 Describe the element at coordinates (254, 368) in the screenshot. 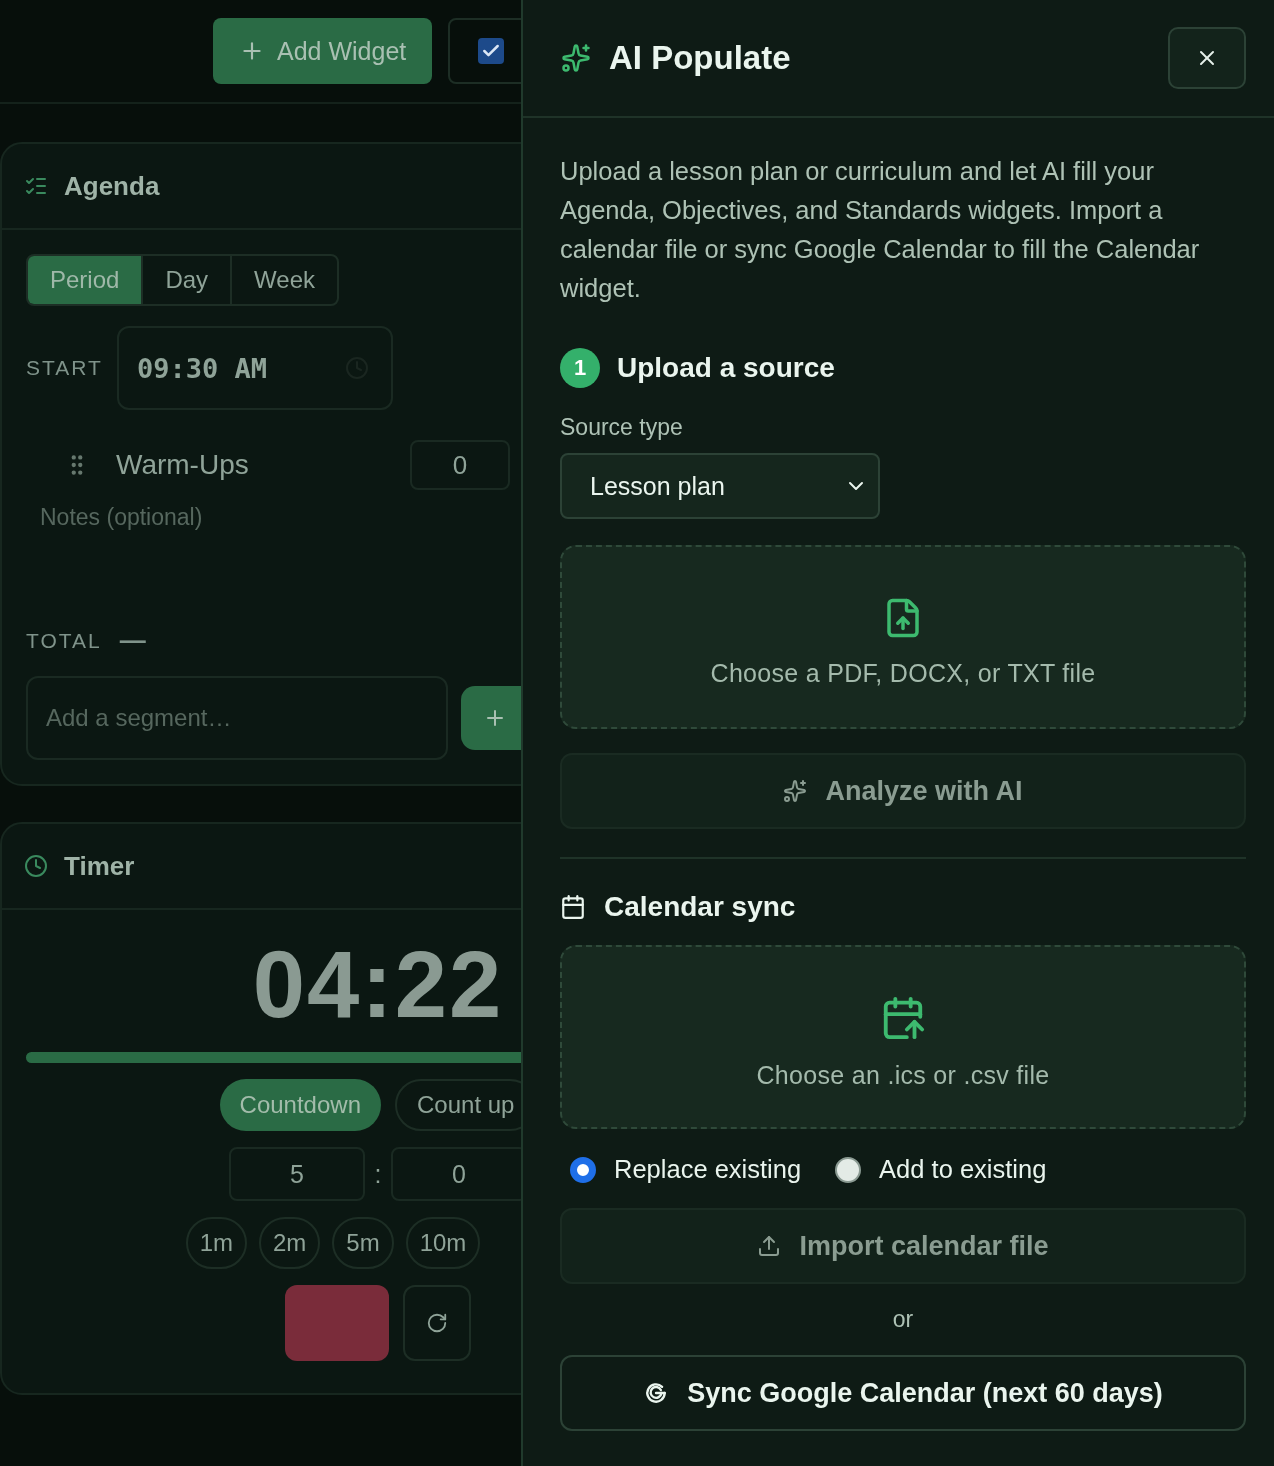

I see `start-time-field: 09:30 AM` at that location.